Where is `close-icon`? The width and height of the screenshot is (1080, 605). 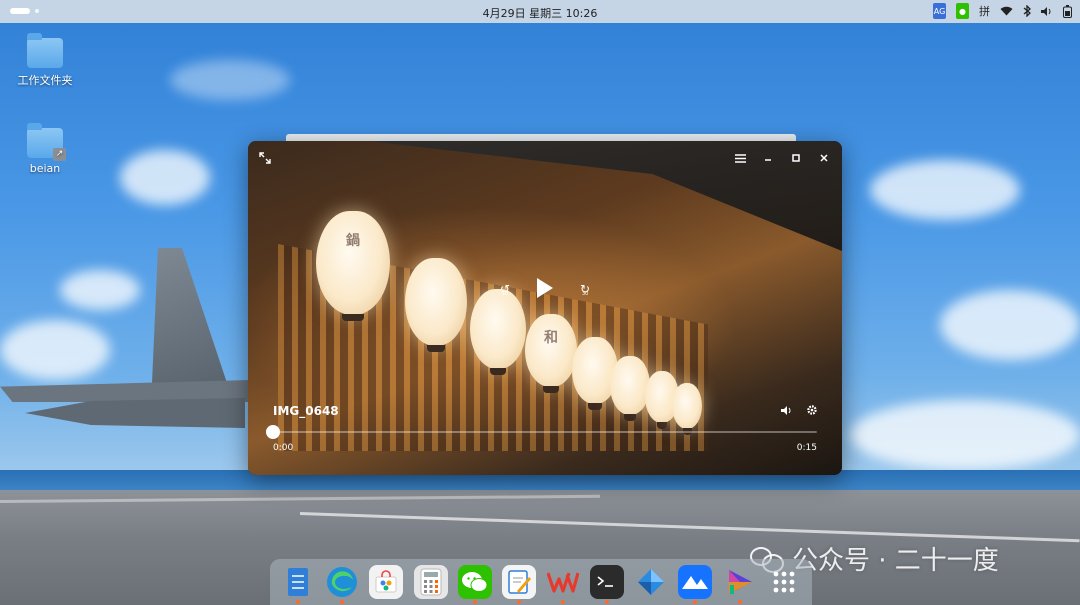
close-icon is located at coordinates (824, 158).